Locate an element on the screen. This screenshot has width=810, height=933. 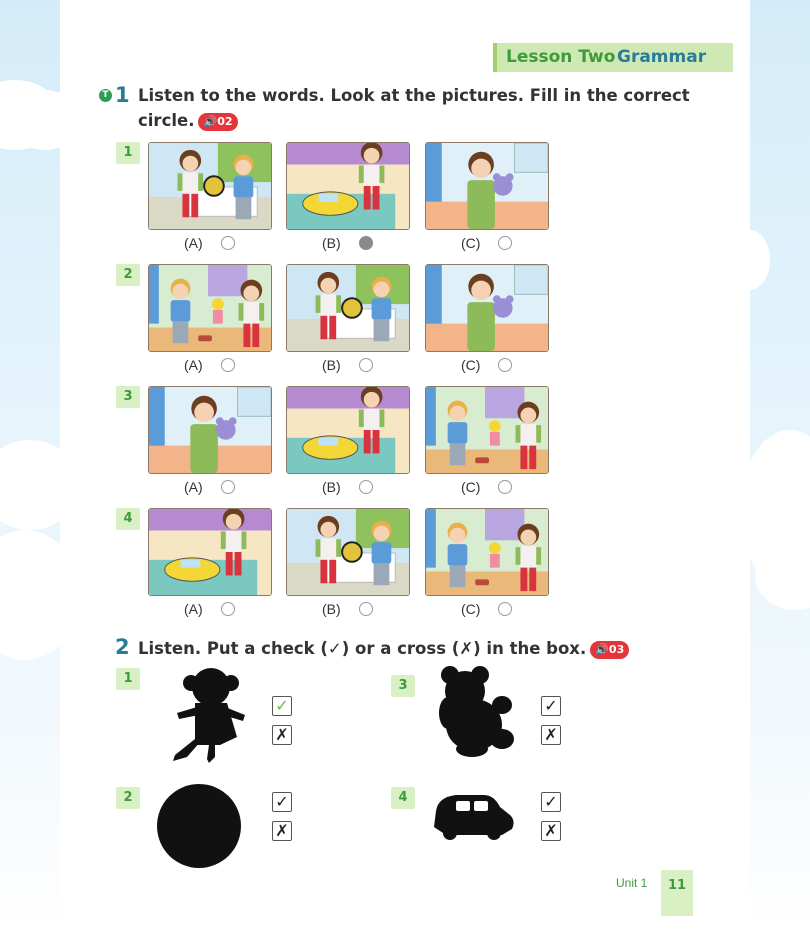
car-silhouette is located at coordinates (474, 817).